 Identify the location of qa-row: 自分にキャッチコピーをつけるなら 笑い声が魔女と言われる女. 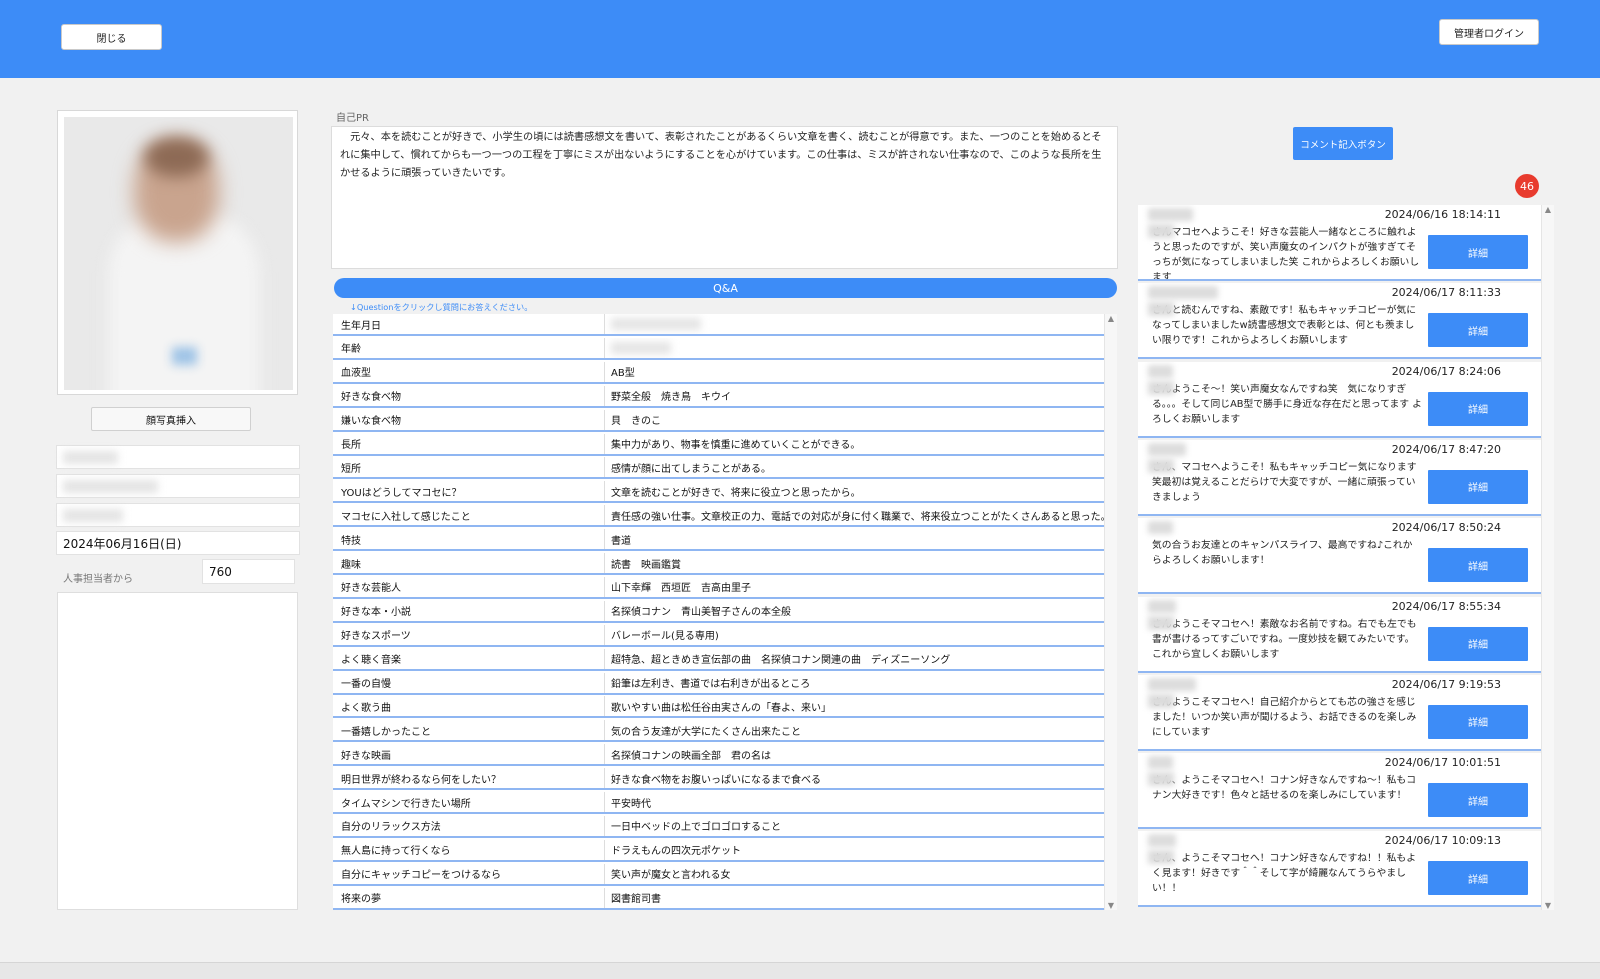
(718, 874).